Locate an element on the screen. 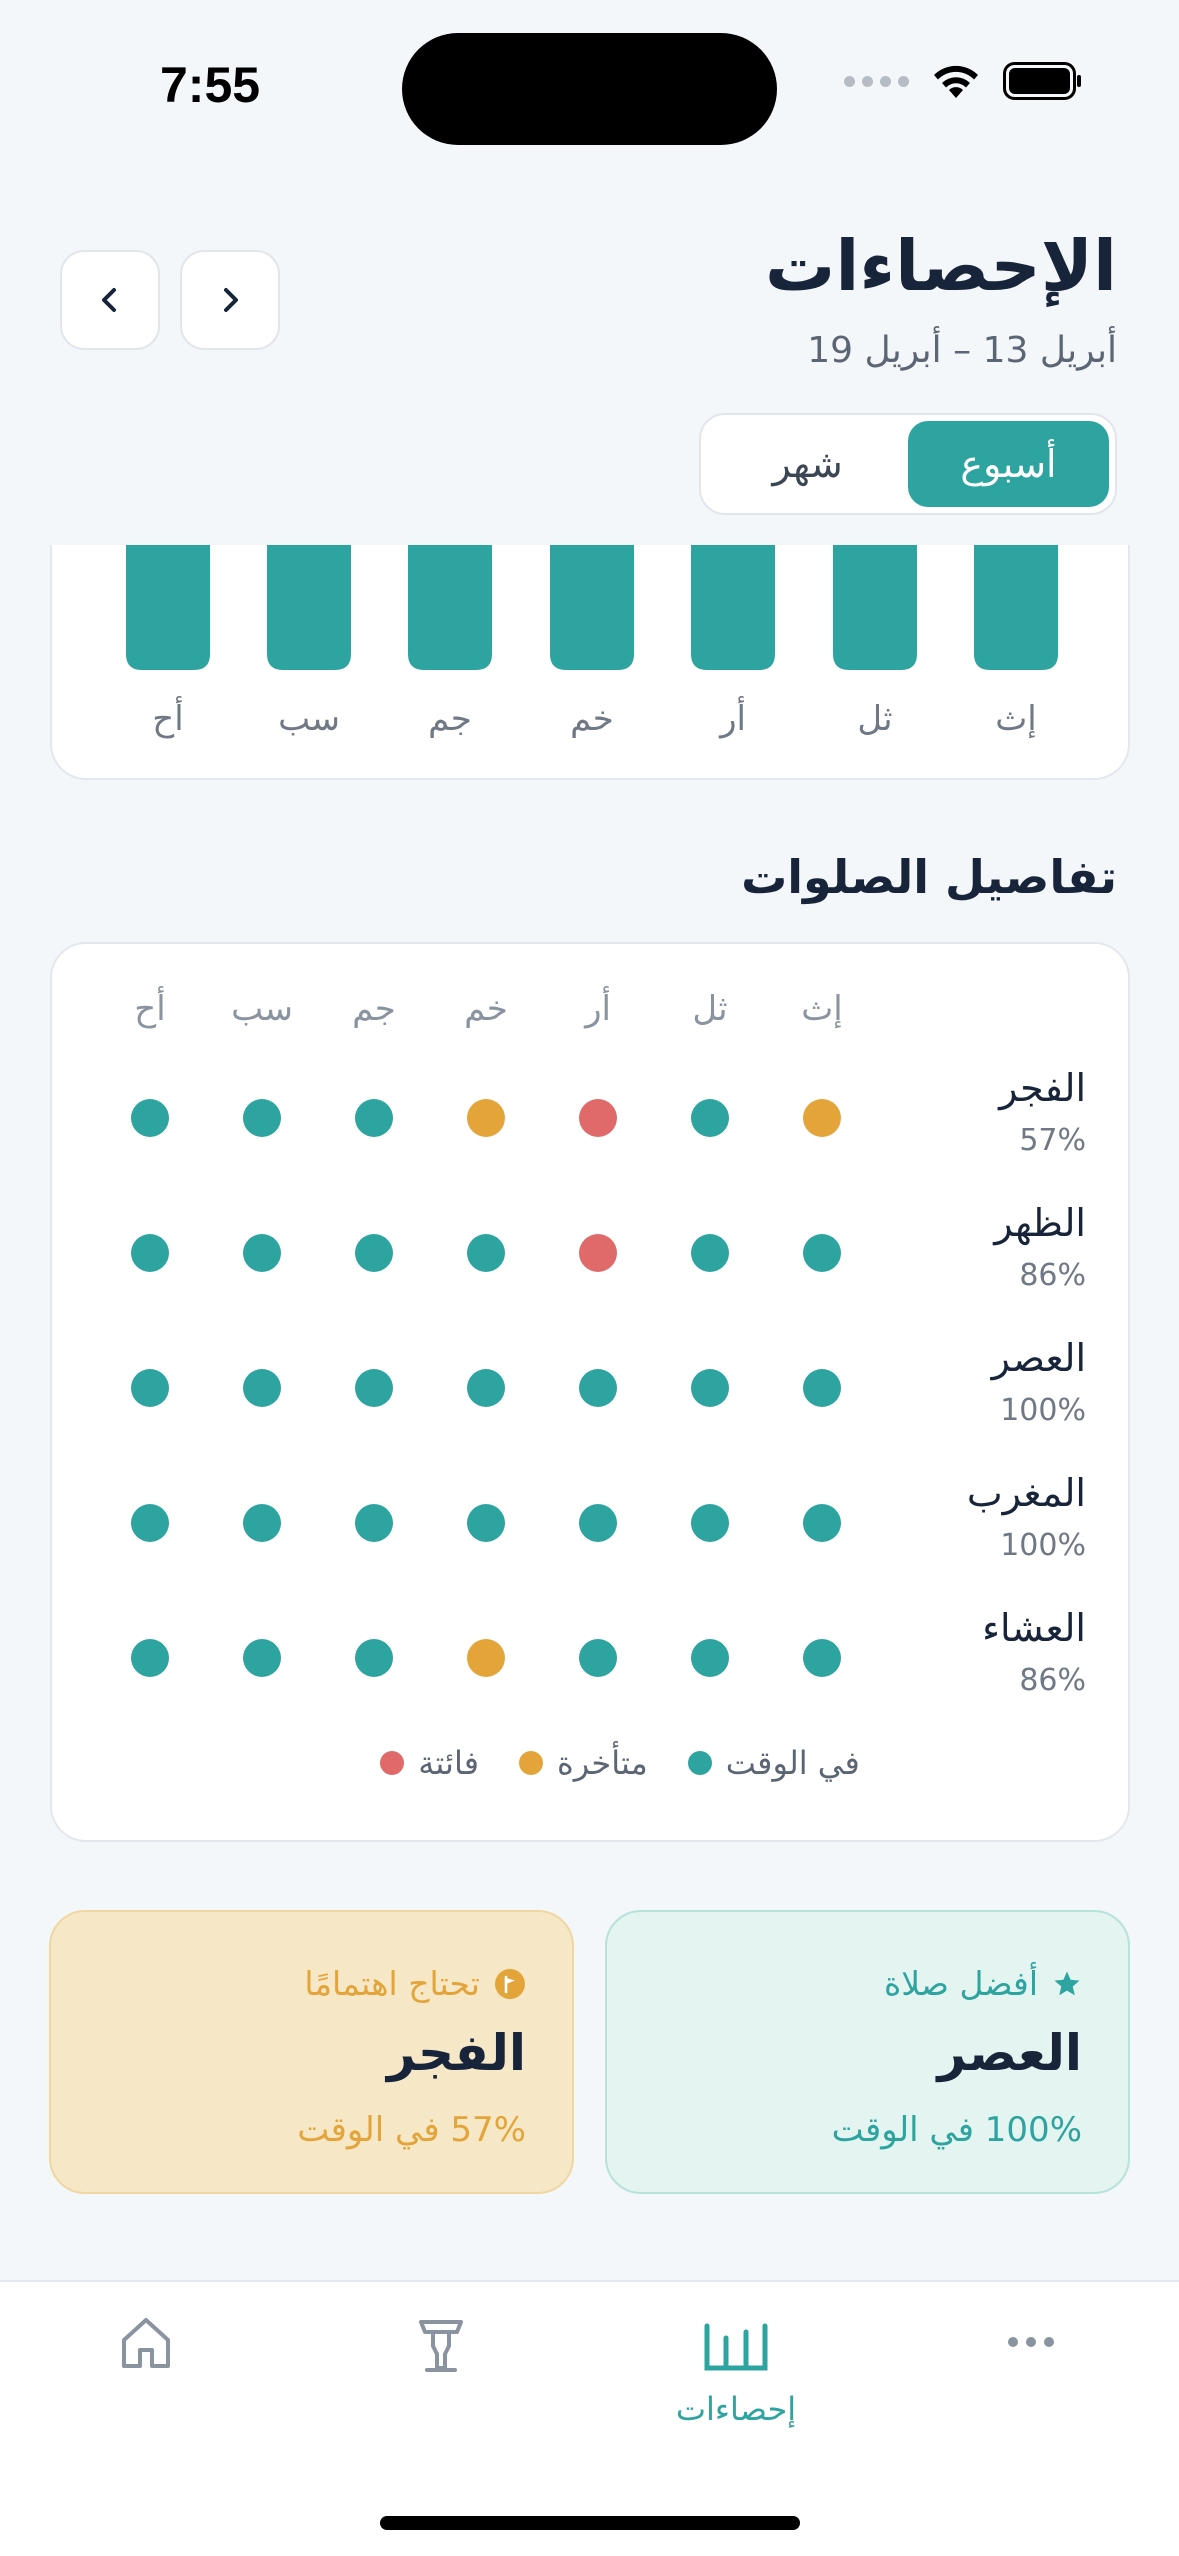 This screenshot has width=1179, height=2556. bar-label-0: إث is located at coordinates (1015, 719).